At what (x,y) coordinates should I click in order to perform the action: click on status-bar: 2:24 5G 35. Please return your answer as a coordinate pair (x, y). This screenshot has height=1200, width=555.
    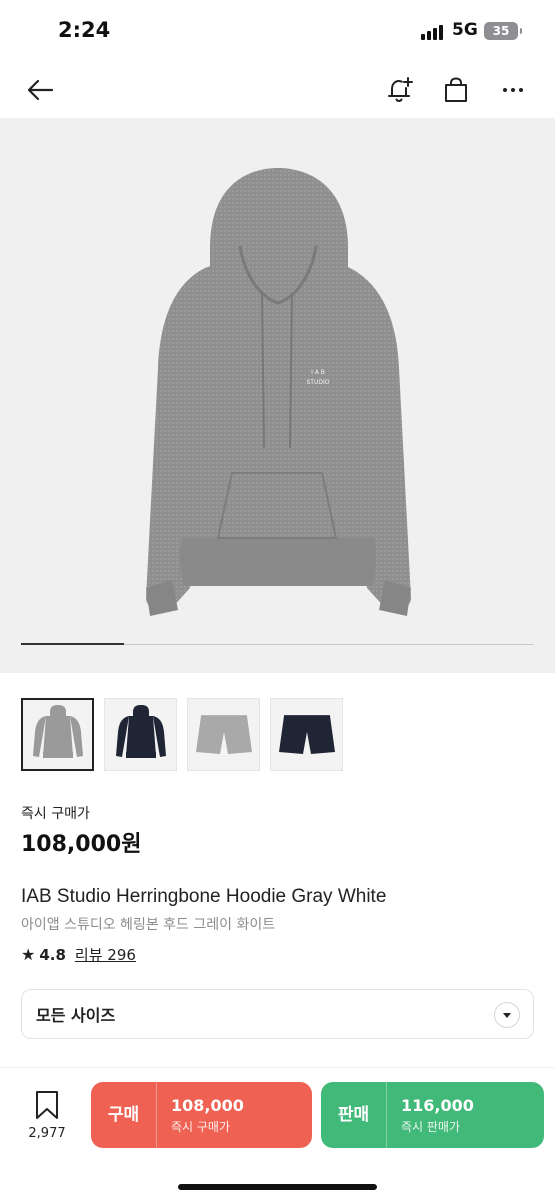
    Looking at the image, I should click on (277, 31).